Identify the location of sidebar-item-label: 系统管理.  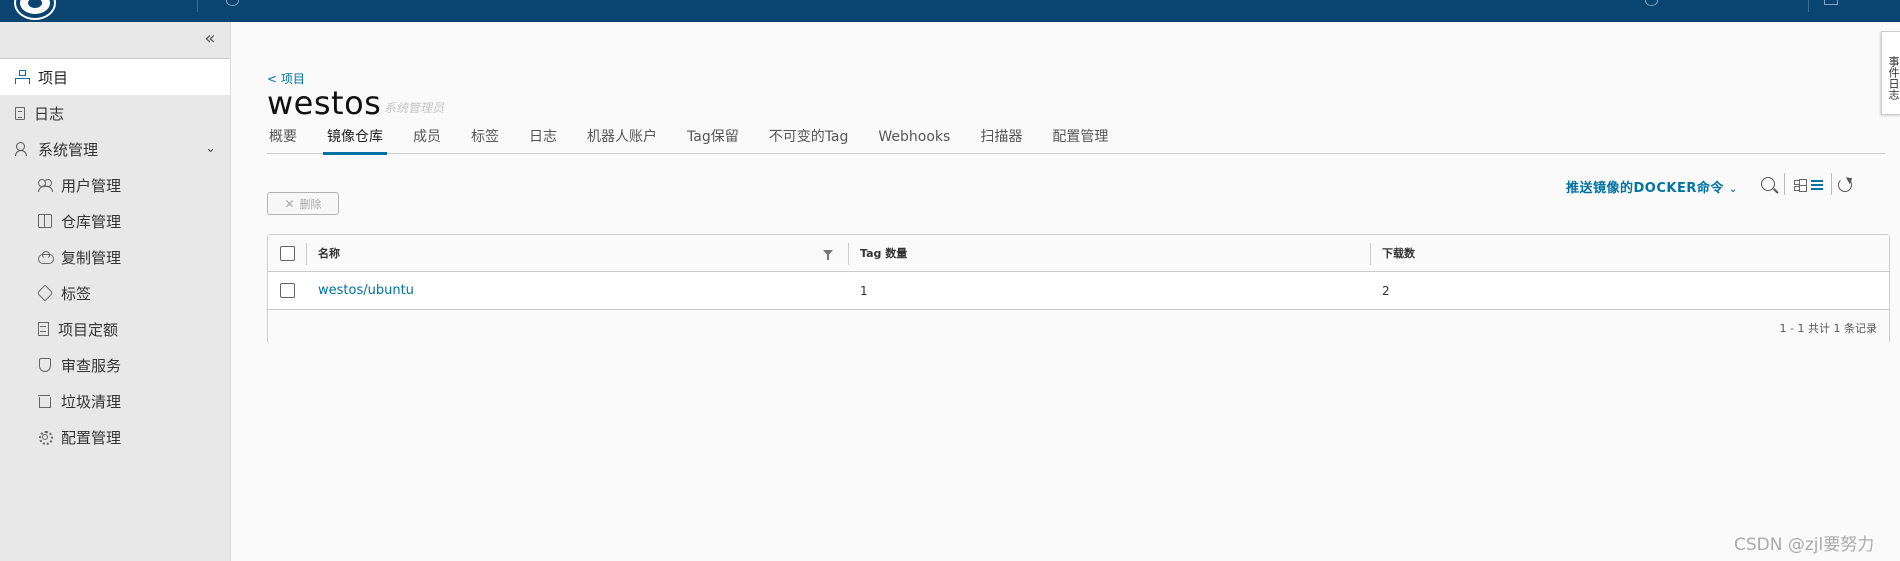
(68, 149).